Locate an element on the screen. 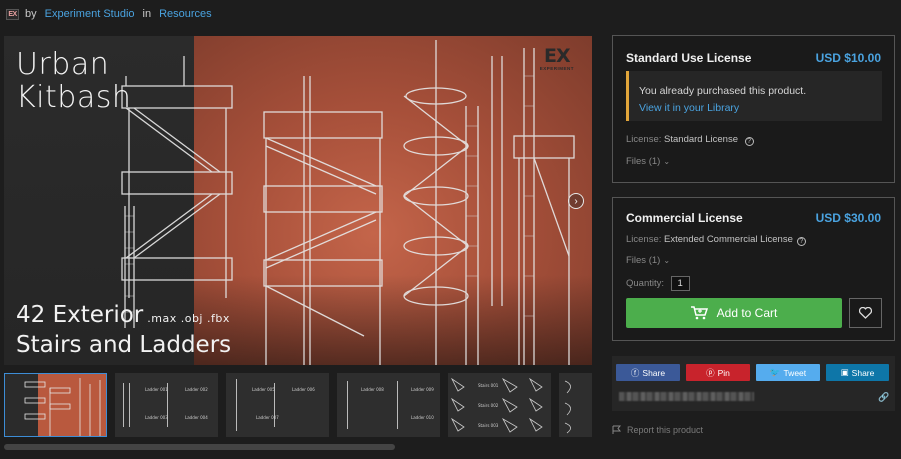  thumbnail-label: Ladder 005 is located at coordinates (263, 389).